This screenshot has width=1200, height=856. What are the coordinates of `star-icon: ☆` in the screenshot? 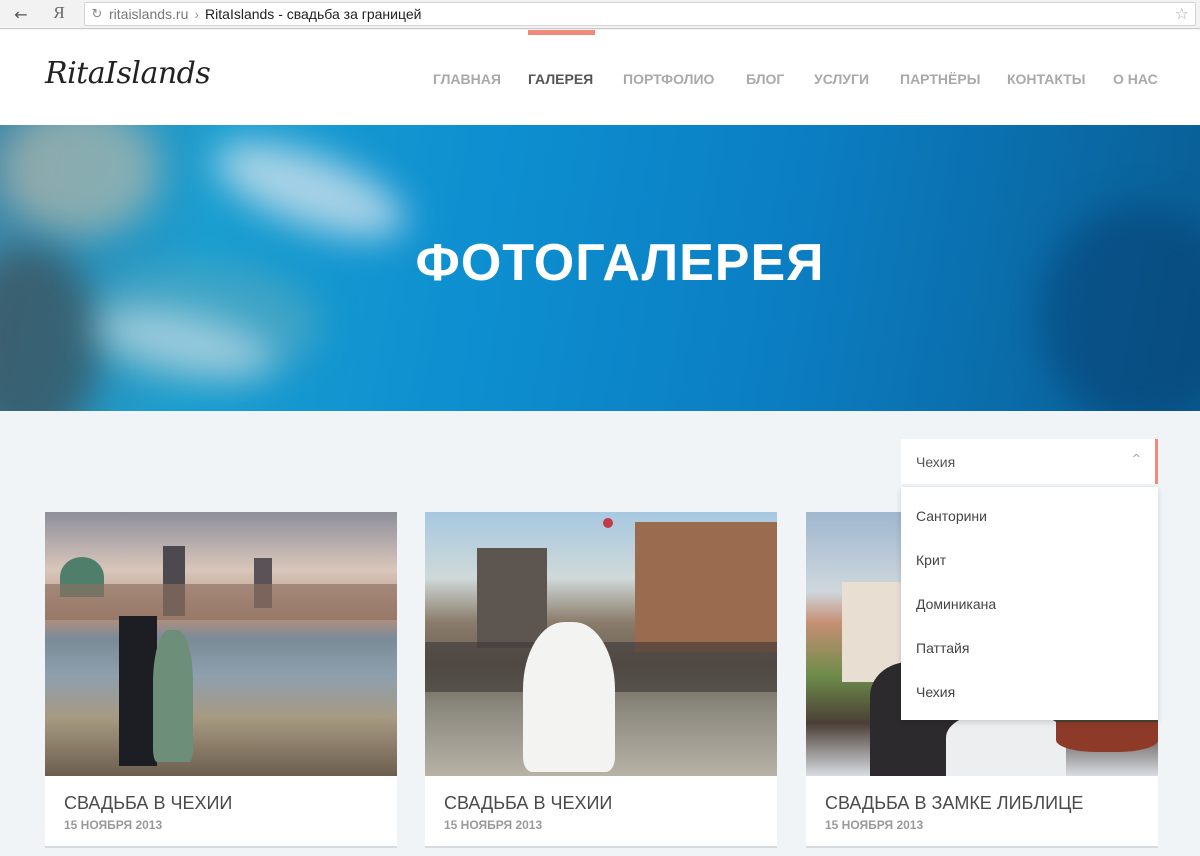 It's located at (1182, 13).